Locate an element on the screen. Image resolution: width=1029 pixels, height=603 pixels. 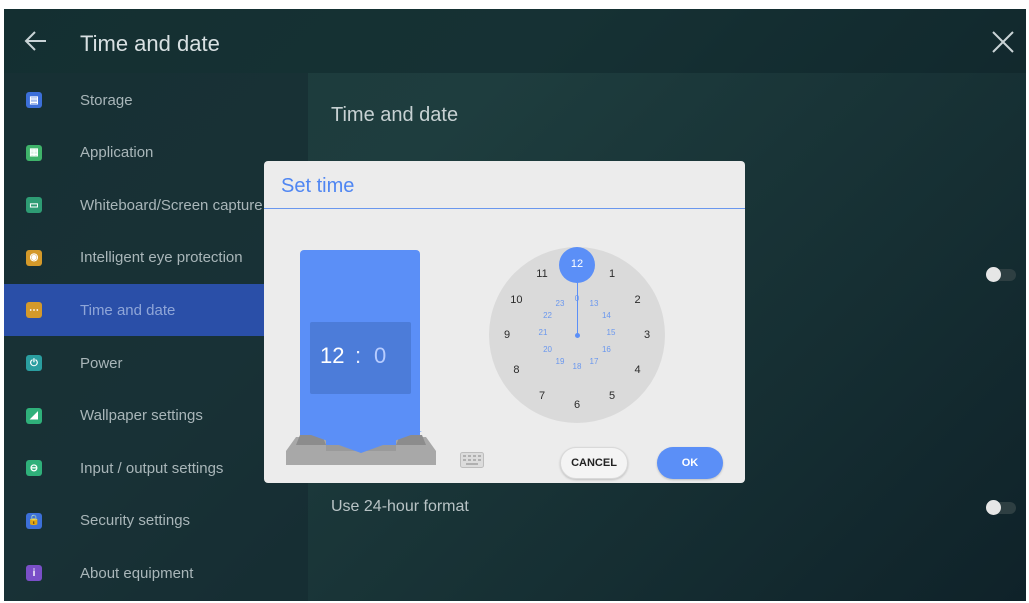
clock-hour-number: 10 is located at coordinates (516, 300).